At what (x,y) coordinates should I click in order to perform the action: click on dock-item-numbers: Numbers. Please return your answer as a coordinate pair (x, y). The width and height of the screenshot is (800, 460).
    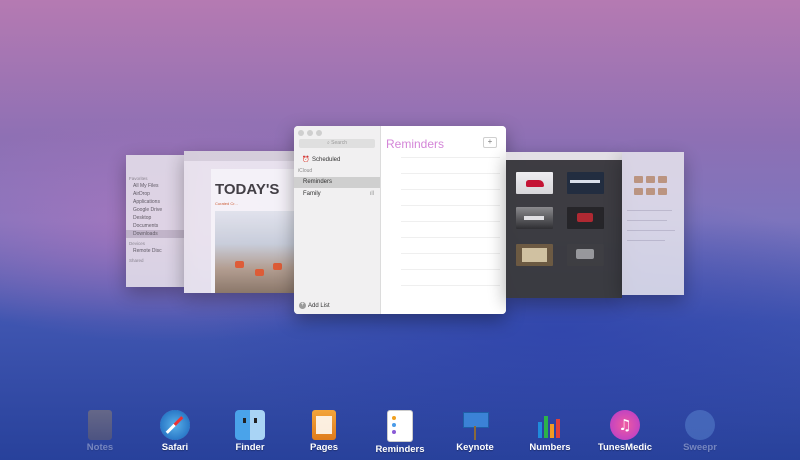
    Looking at the image, I should click on (550, 431).